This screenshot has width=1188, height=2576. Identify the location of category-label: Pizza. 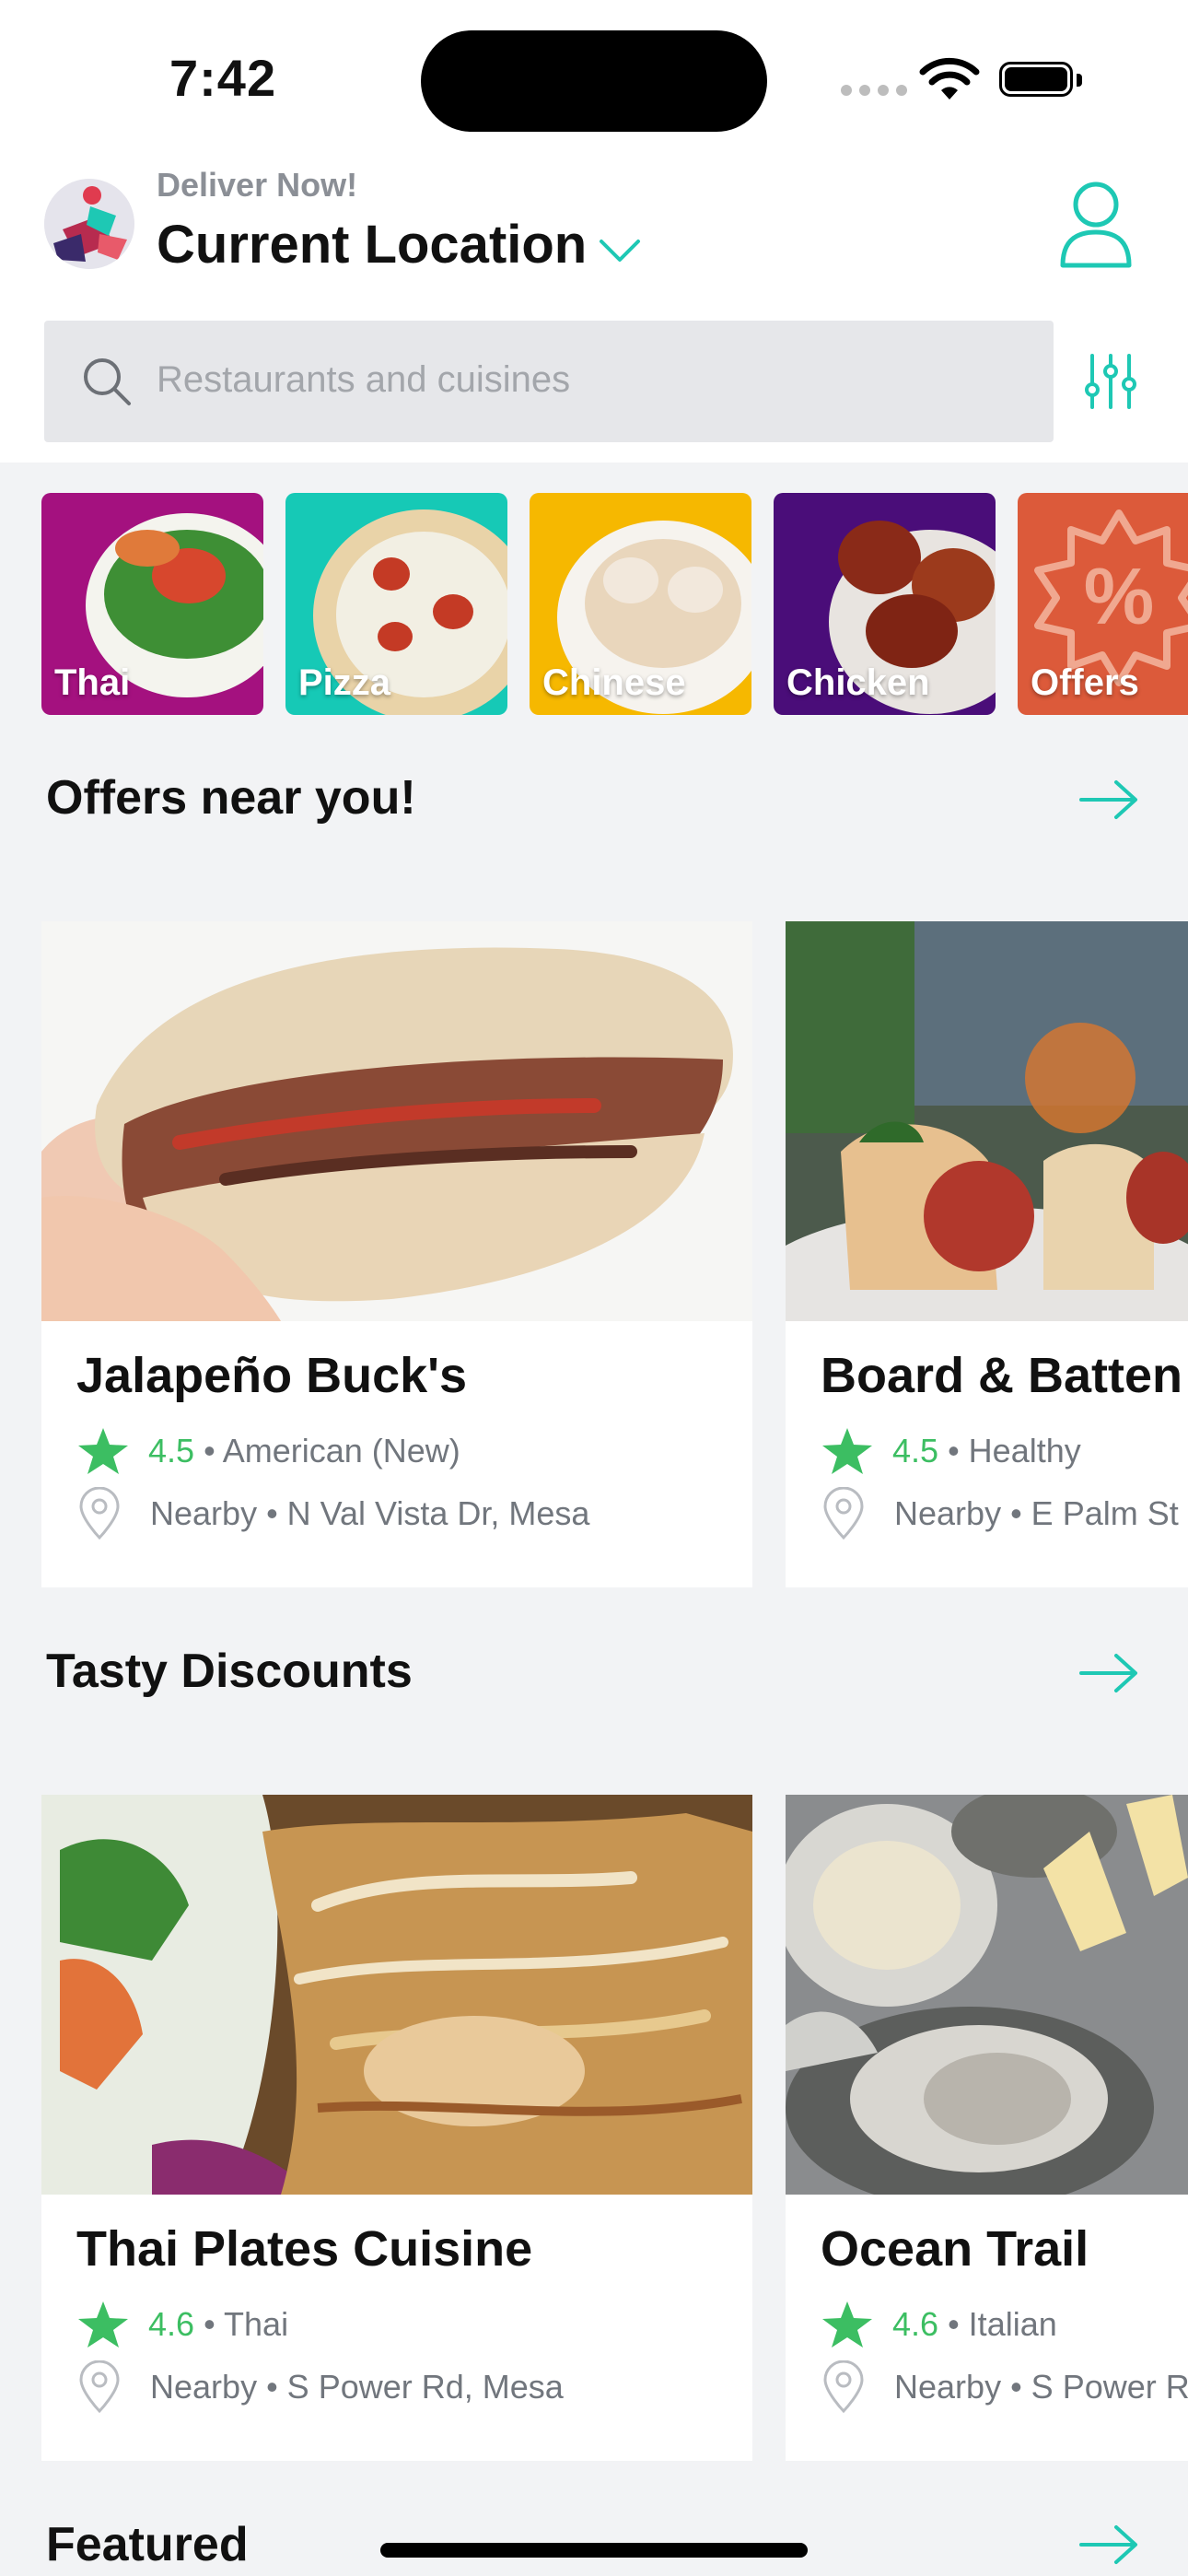
(344, 682).